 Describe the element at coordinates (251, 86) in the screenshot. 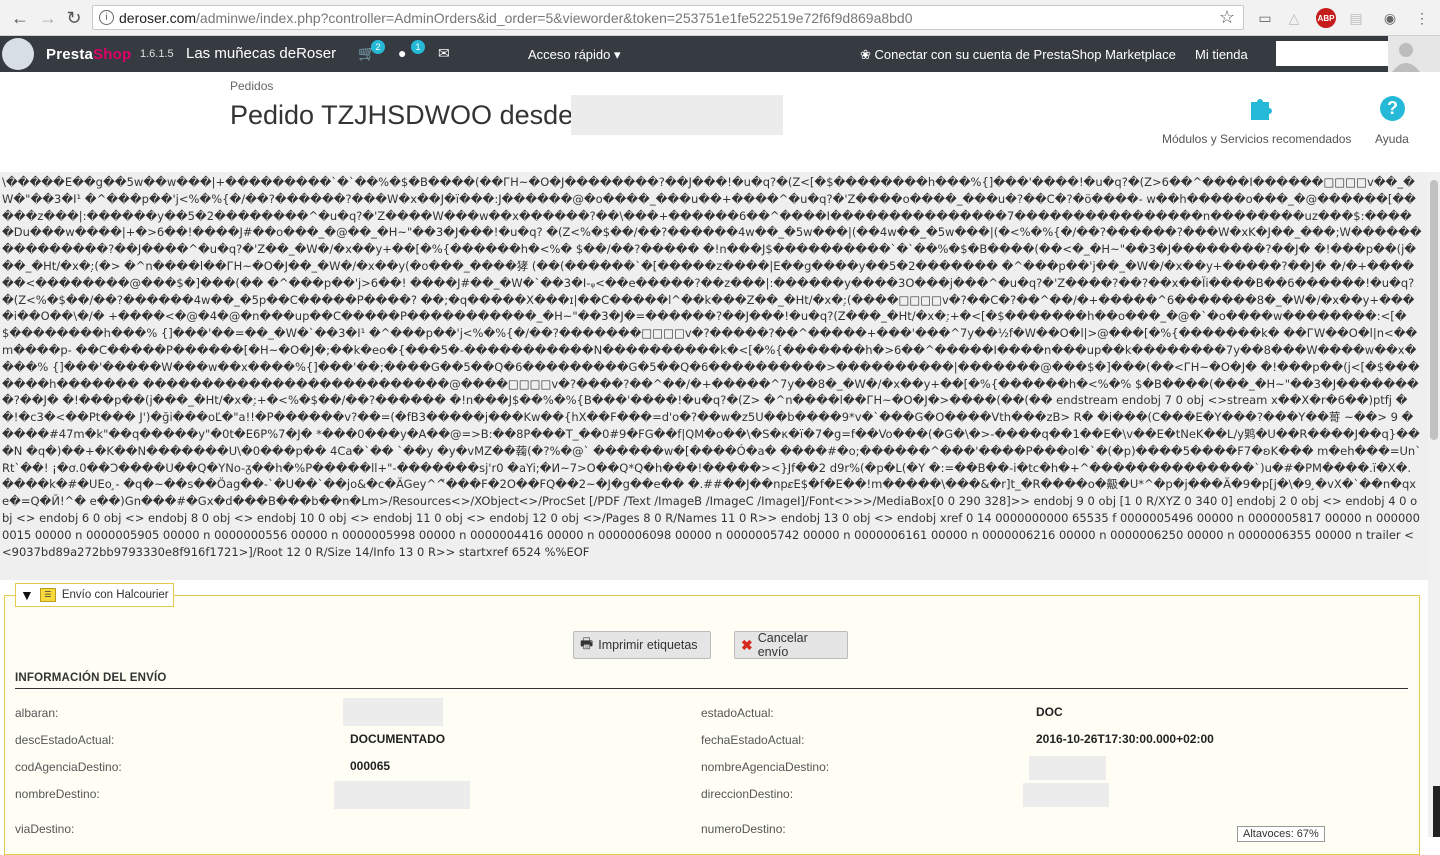

I see `breadcrumb: Pedidos` at that location.